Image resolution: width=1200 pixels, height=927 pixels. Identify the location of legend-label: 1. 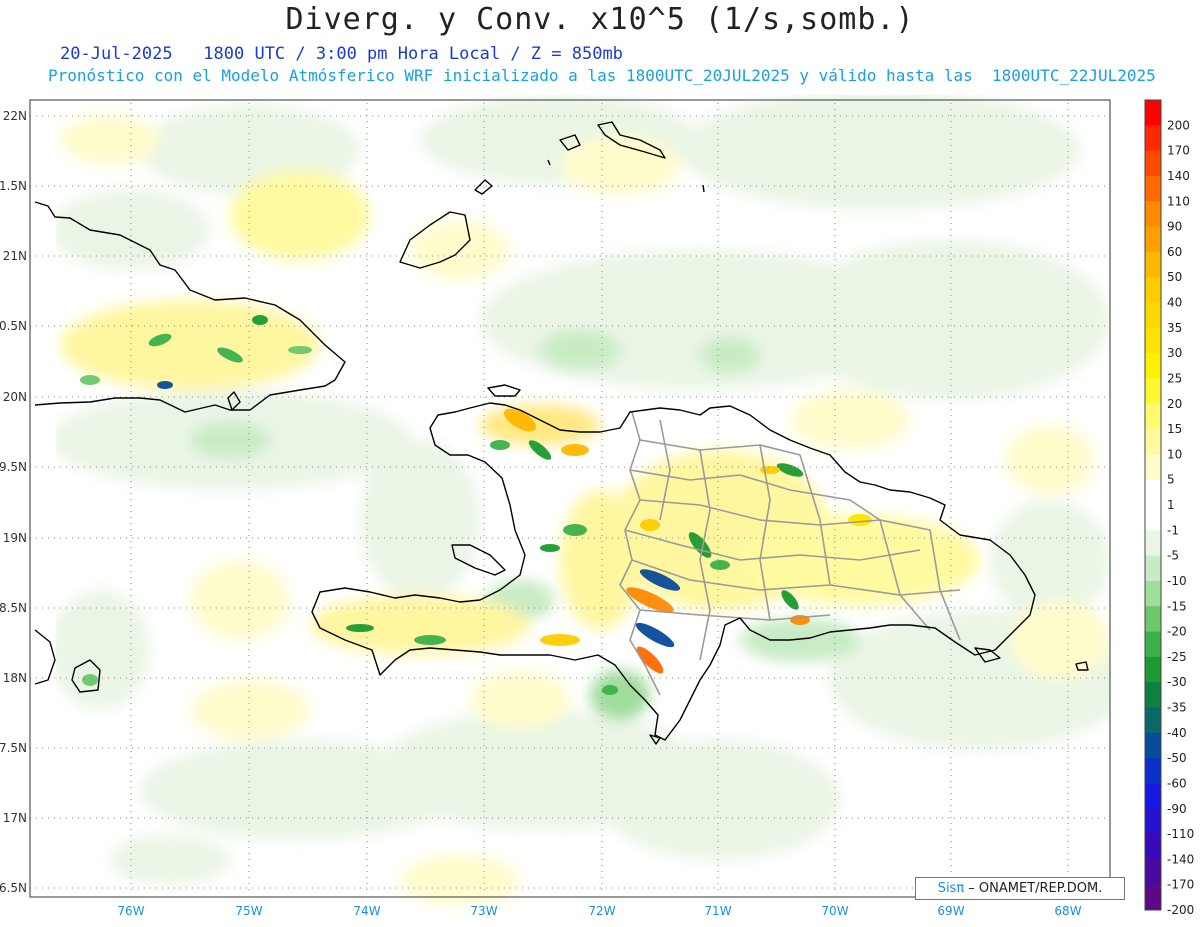
(1171, 505).